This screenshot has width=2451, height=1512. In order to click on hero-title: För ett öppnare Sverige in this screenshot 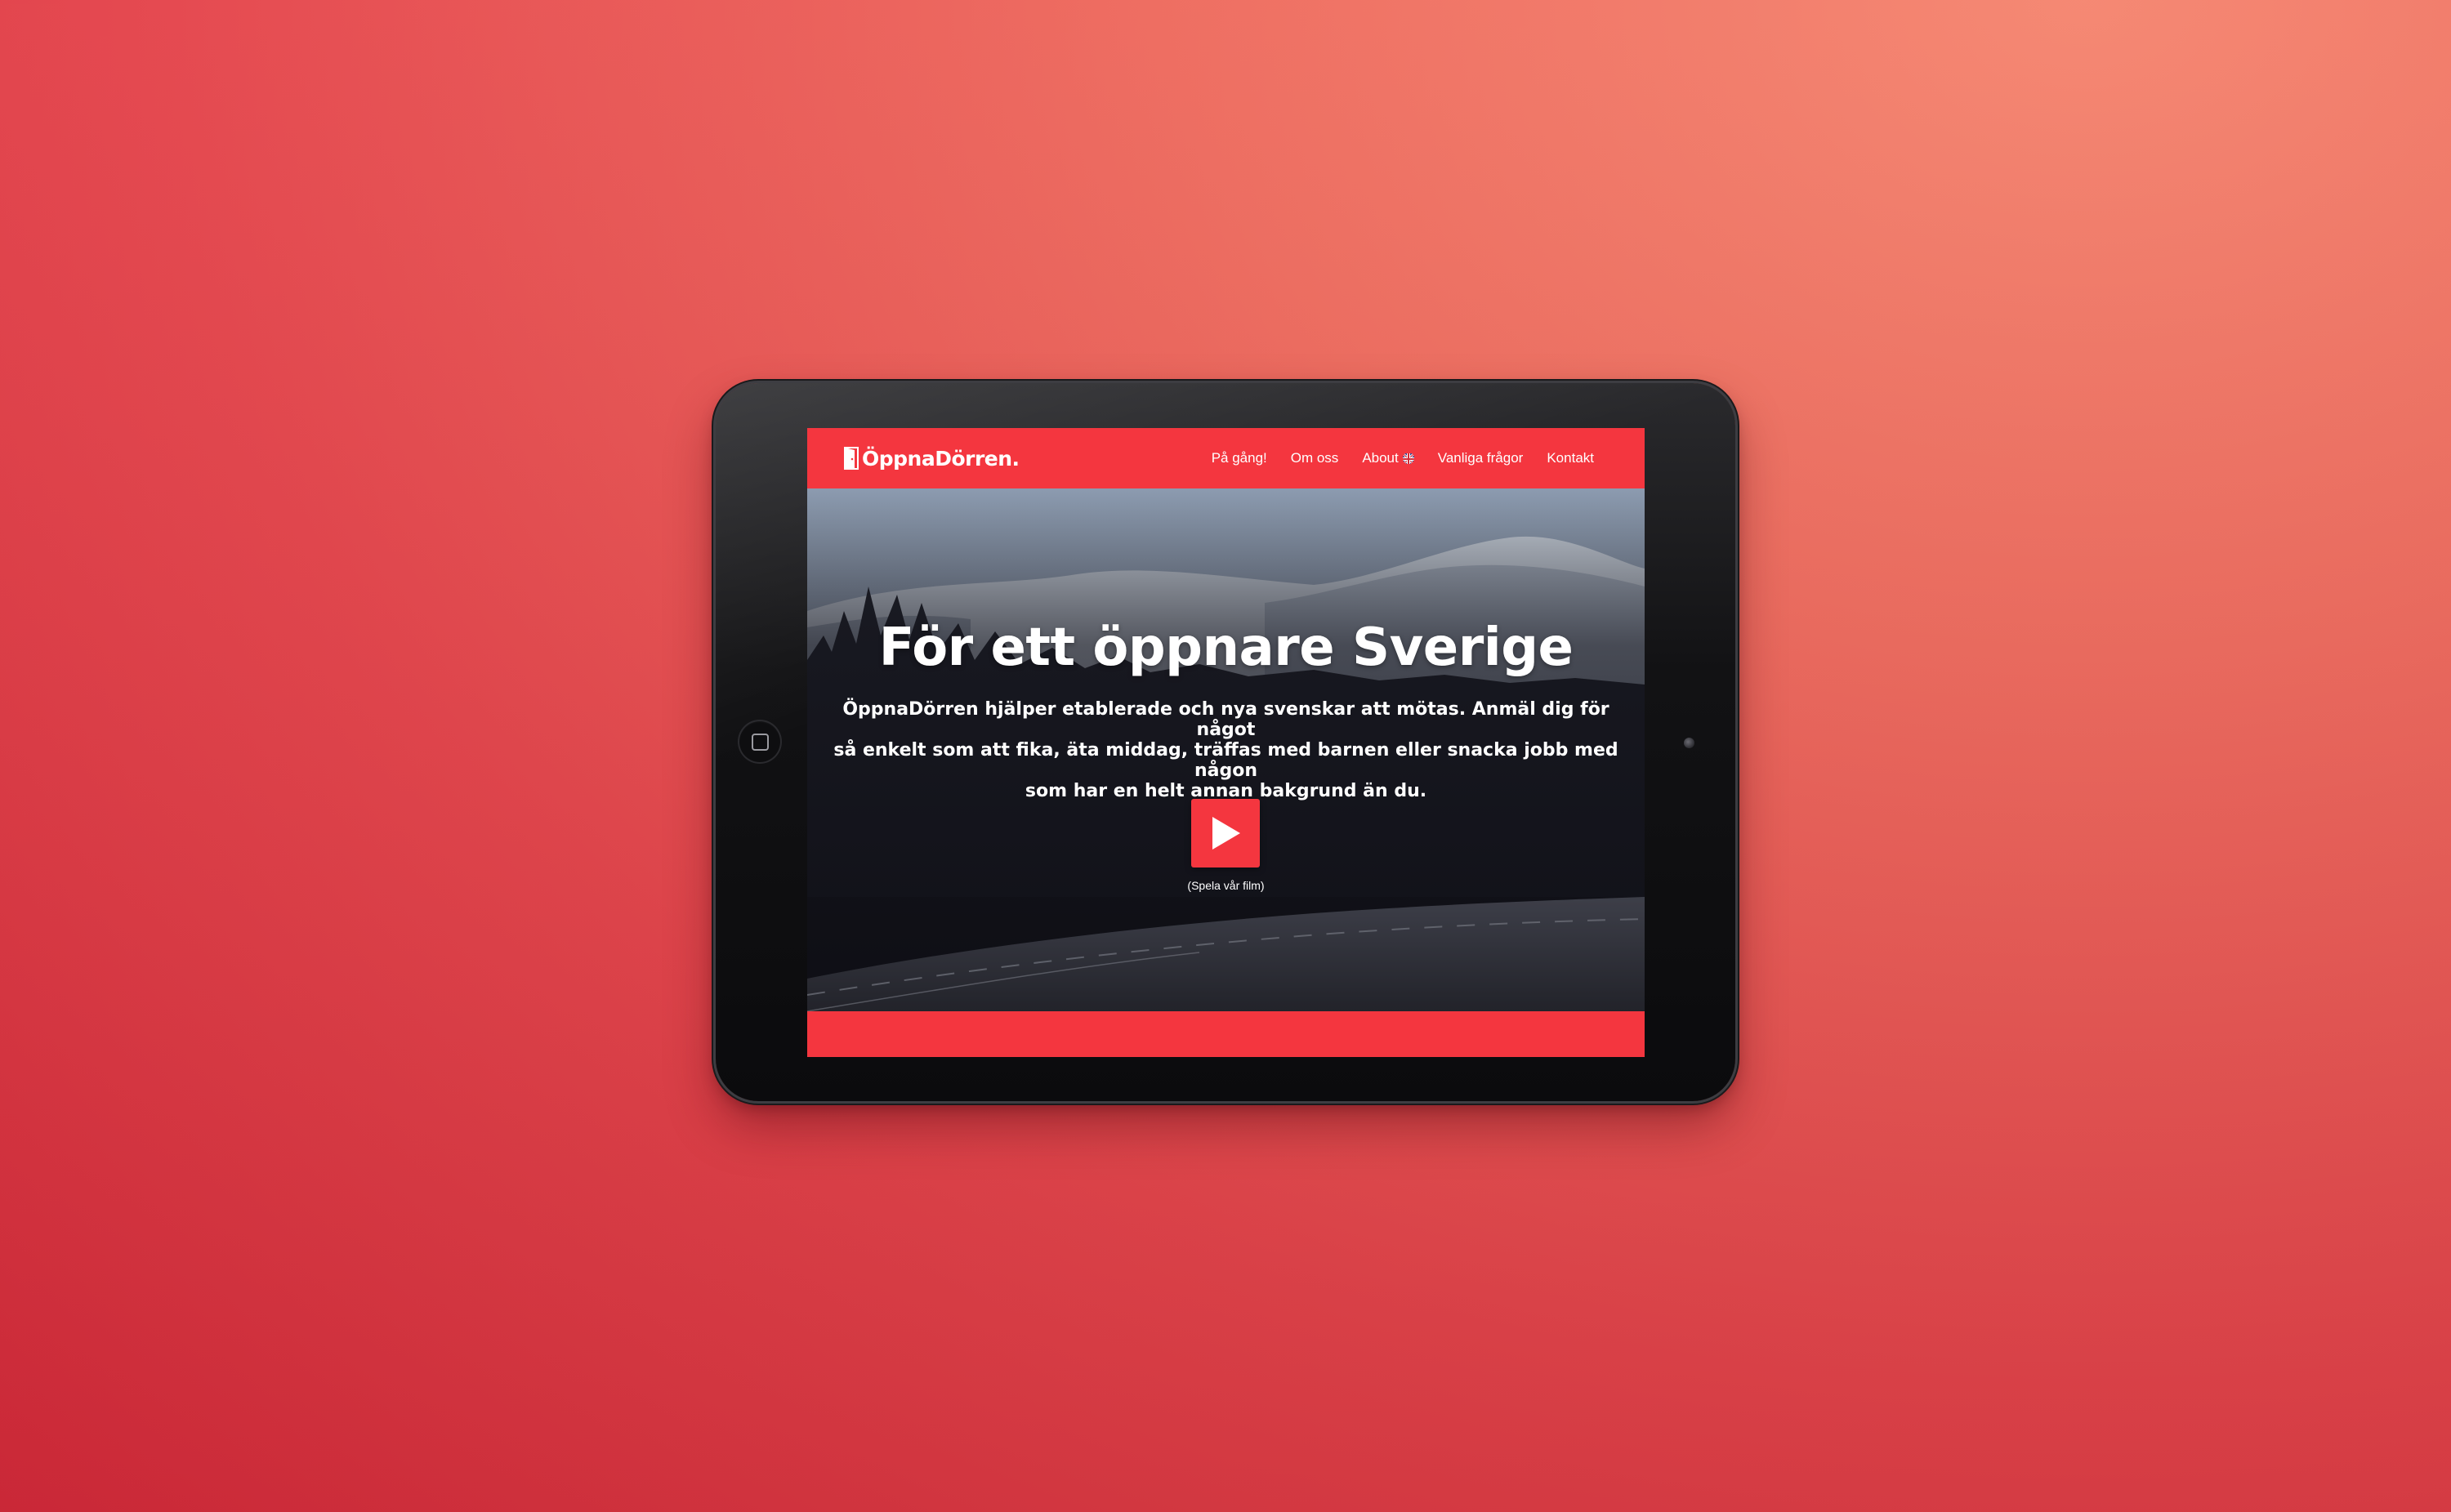, I will do `click(1226, 648)`.